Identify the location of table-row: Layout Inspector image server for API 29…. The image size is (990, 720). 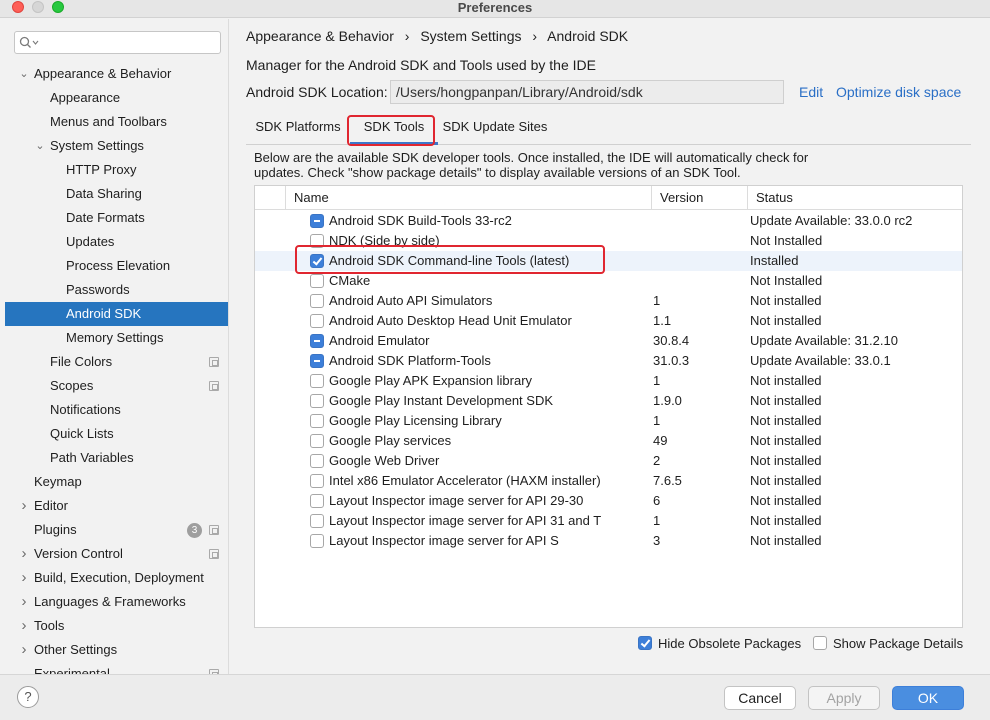
(608, 501).